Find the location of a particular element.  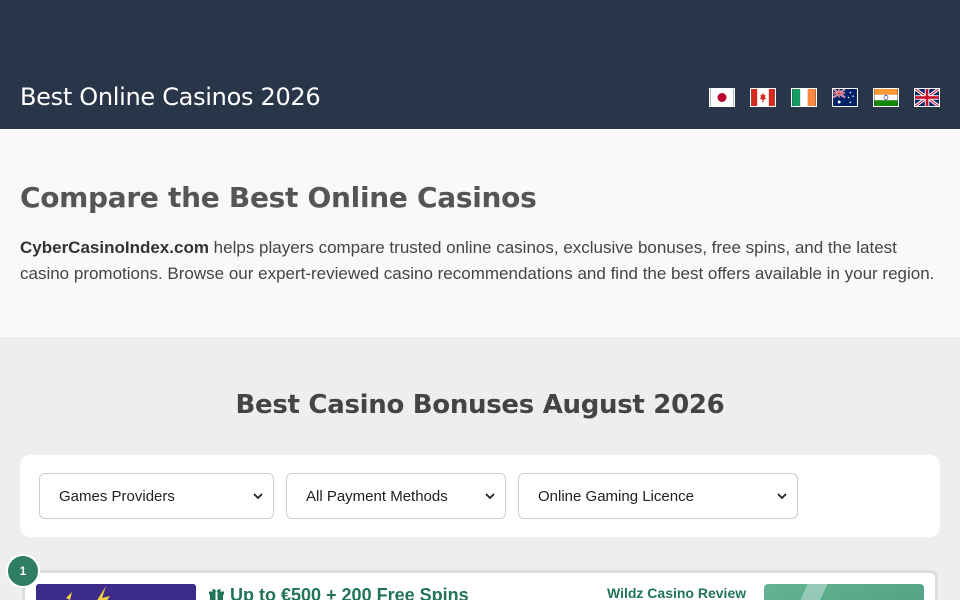

payment-methods-select: All Payment Methods is located at coordinates (396, 496).